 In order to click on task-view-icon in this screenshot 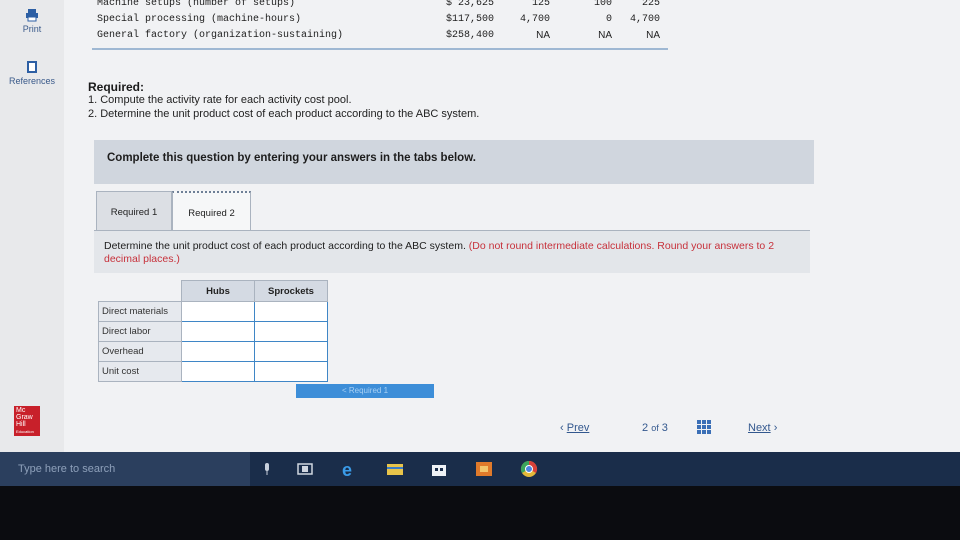, I will do `click(305, 469)`.